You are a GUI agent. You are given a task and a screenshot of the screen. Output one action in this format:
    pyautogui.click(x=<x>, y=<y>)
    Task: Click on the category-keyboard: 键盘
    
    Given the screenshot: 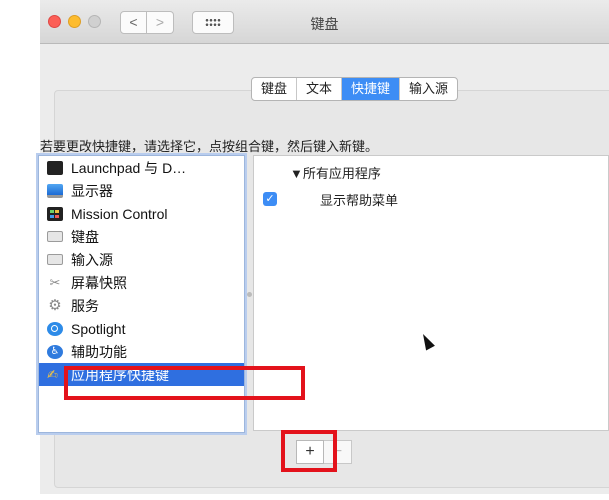 What is the action you would take?
    pyautogui.click(x=141, y=236)
    